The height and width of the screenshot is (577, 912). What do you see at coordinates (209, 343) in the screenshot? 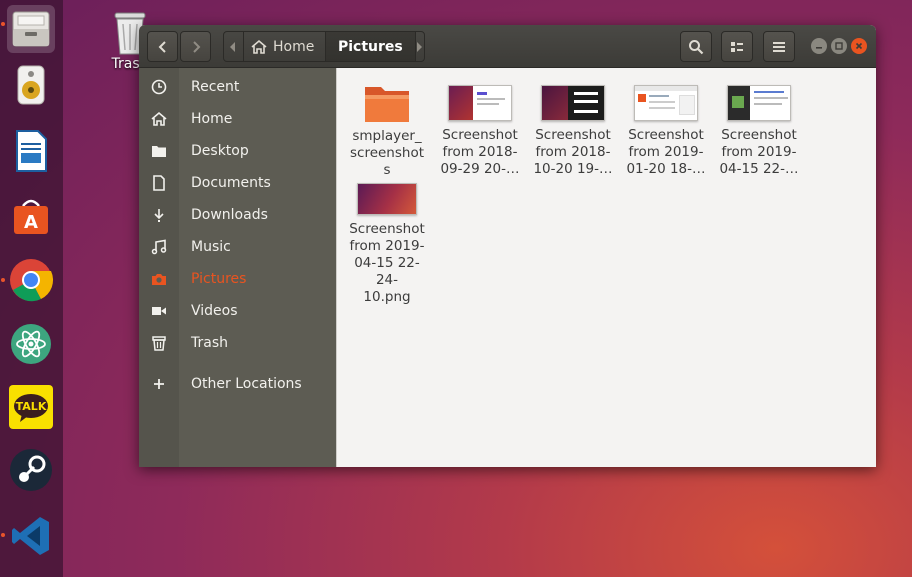
I see `sidebar-item-label: Trash` at bounding box center [209, 343].